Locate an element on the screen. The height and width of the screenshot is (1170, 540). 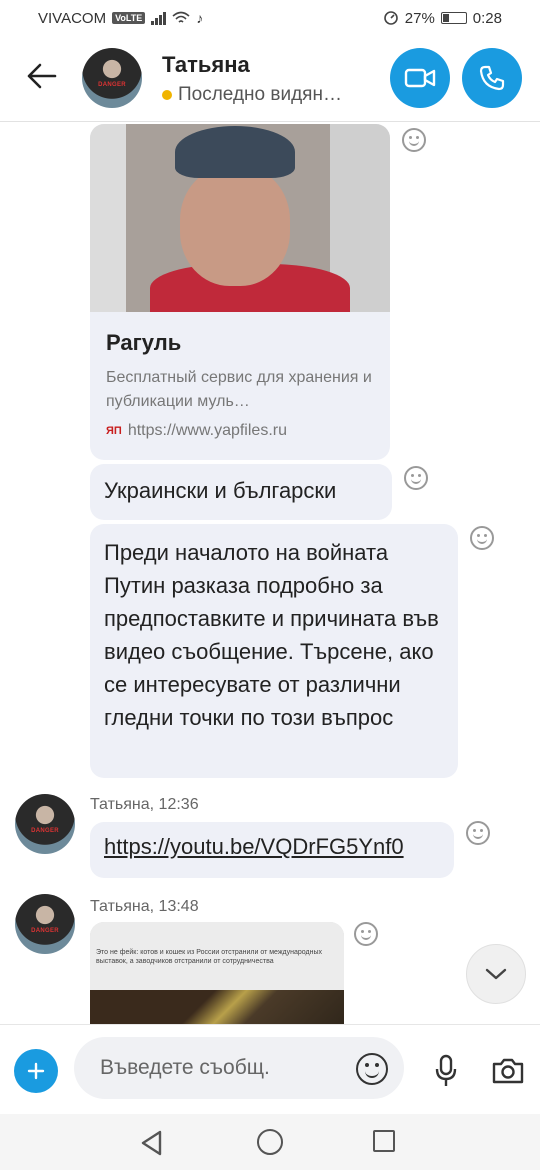
scroll-to-bottom-button is located at coordinates (496, 974).